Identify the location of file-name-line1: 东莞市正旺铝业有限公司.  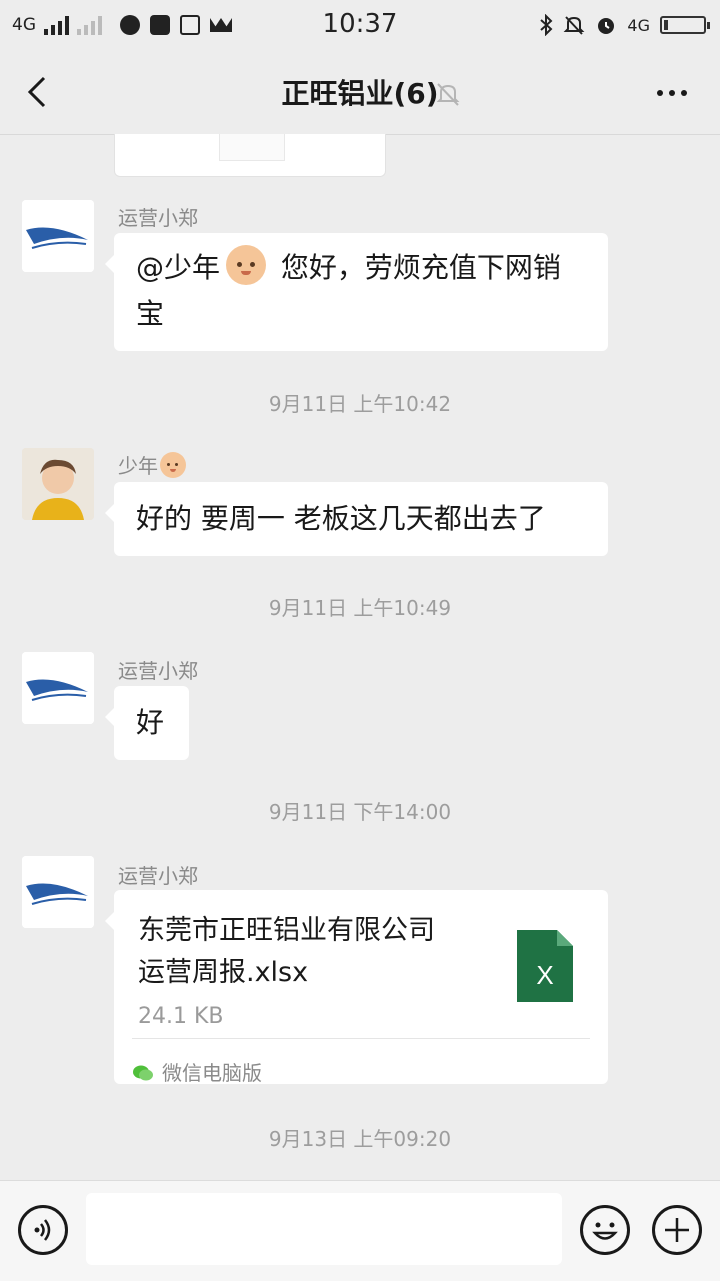
(286, 930).